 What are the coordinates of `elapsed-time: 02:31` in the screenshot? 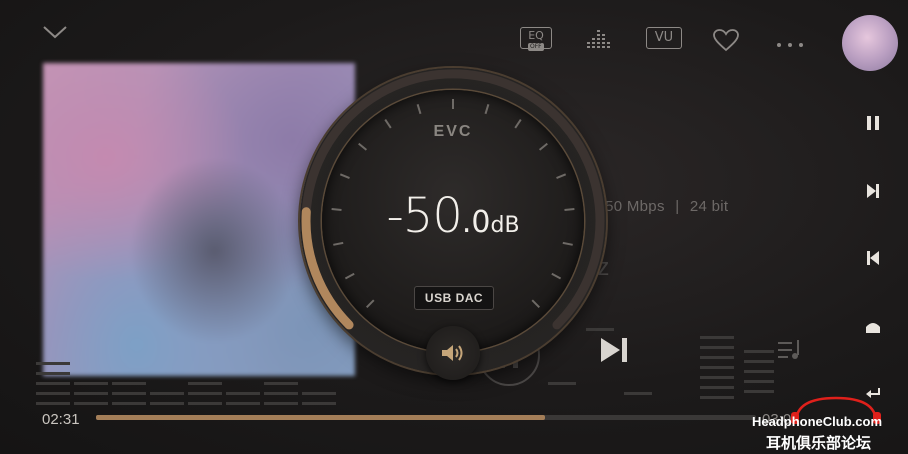 It's located at (61, 419).